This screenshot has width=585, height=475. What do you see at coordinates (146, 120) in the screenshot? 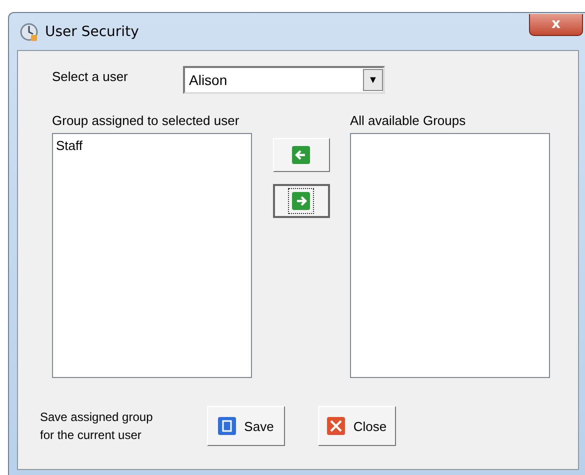
I see `assigned-groups-label: Group assigned to selected user` at bounding box center [146, 120].